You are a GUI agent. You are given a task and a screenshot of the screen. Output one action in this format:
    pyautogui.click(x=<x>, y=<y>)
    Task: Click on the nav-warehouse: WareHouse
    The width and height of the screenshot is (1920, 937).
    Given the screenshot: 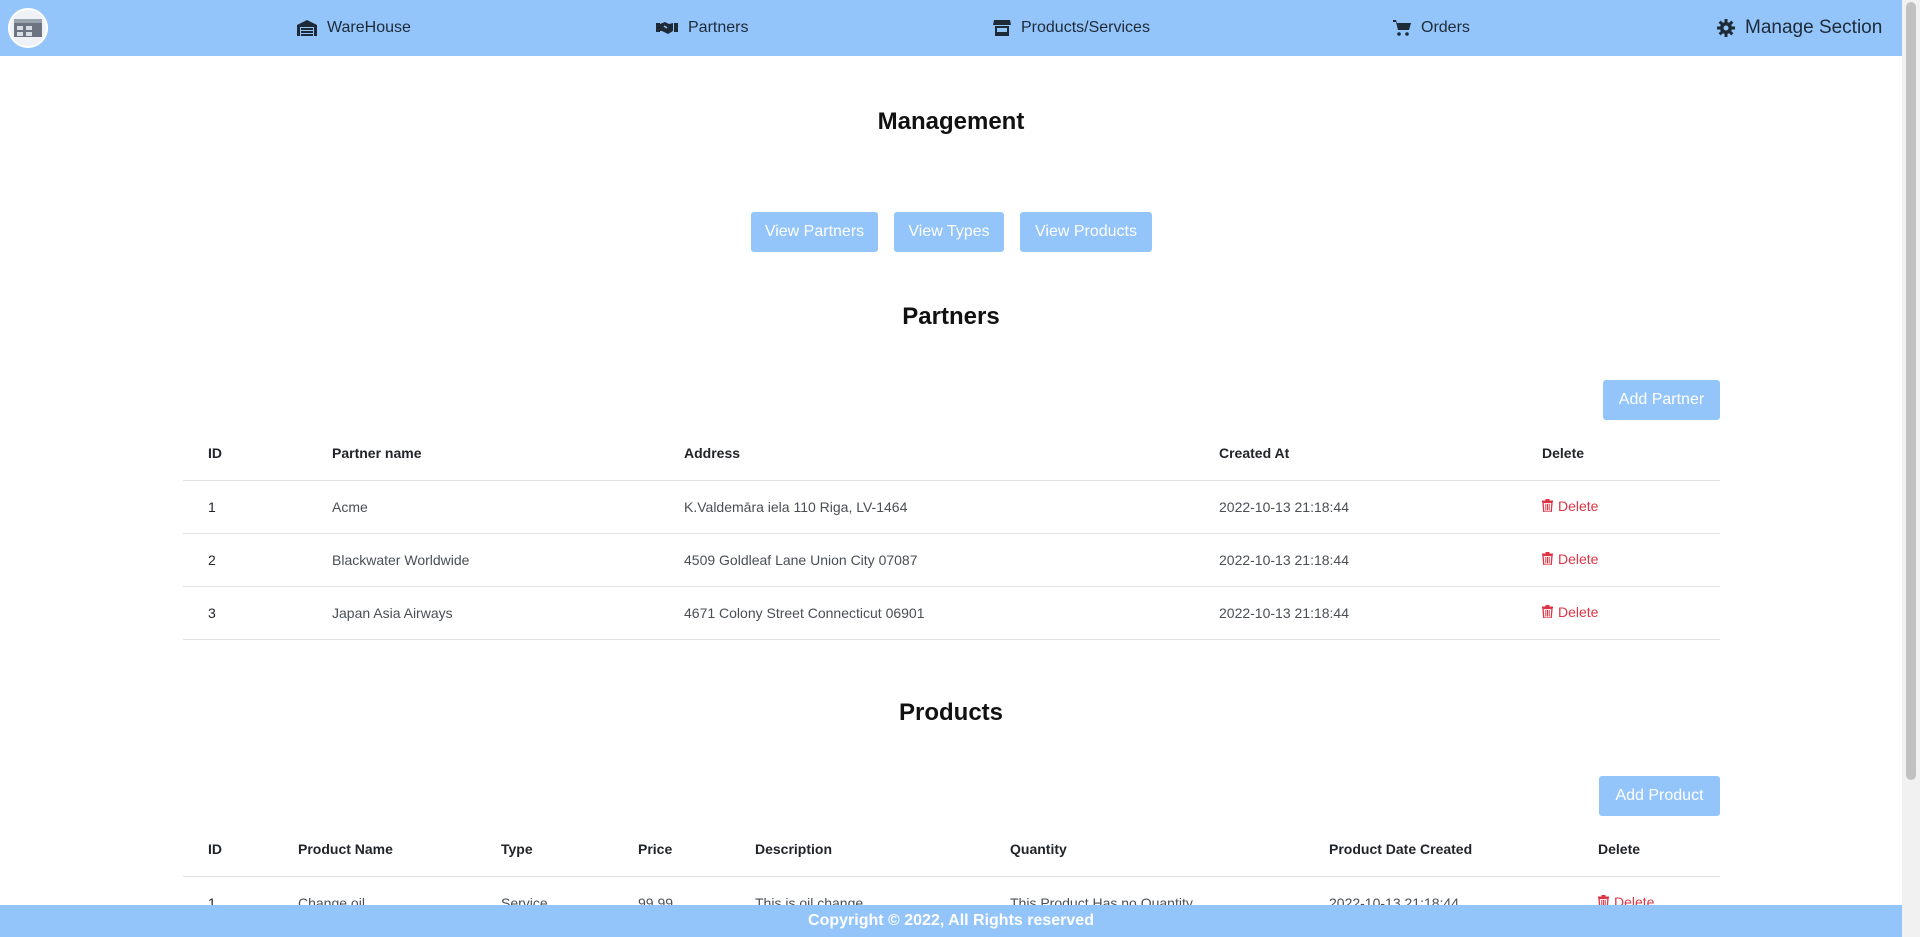 What is the action you would take?
    pyautogui.click(x=354, y=28)
    